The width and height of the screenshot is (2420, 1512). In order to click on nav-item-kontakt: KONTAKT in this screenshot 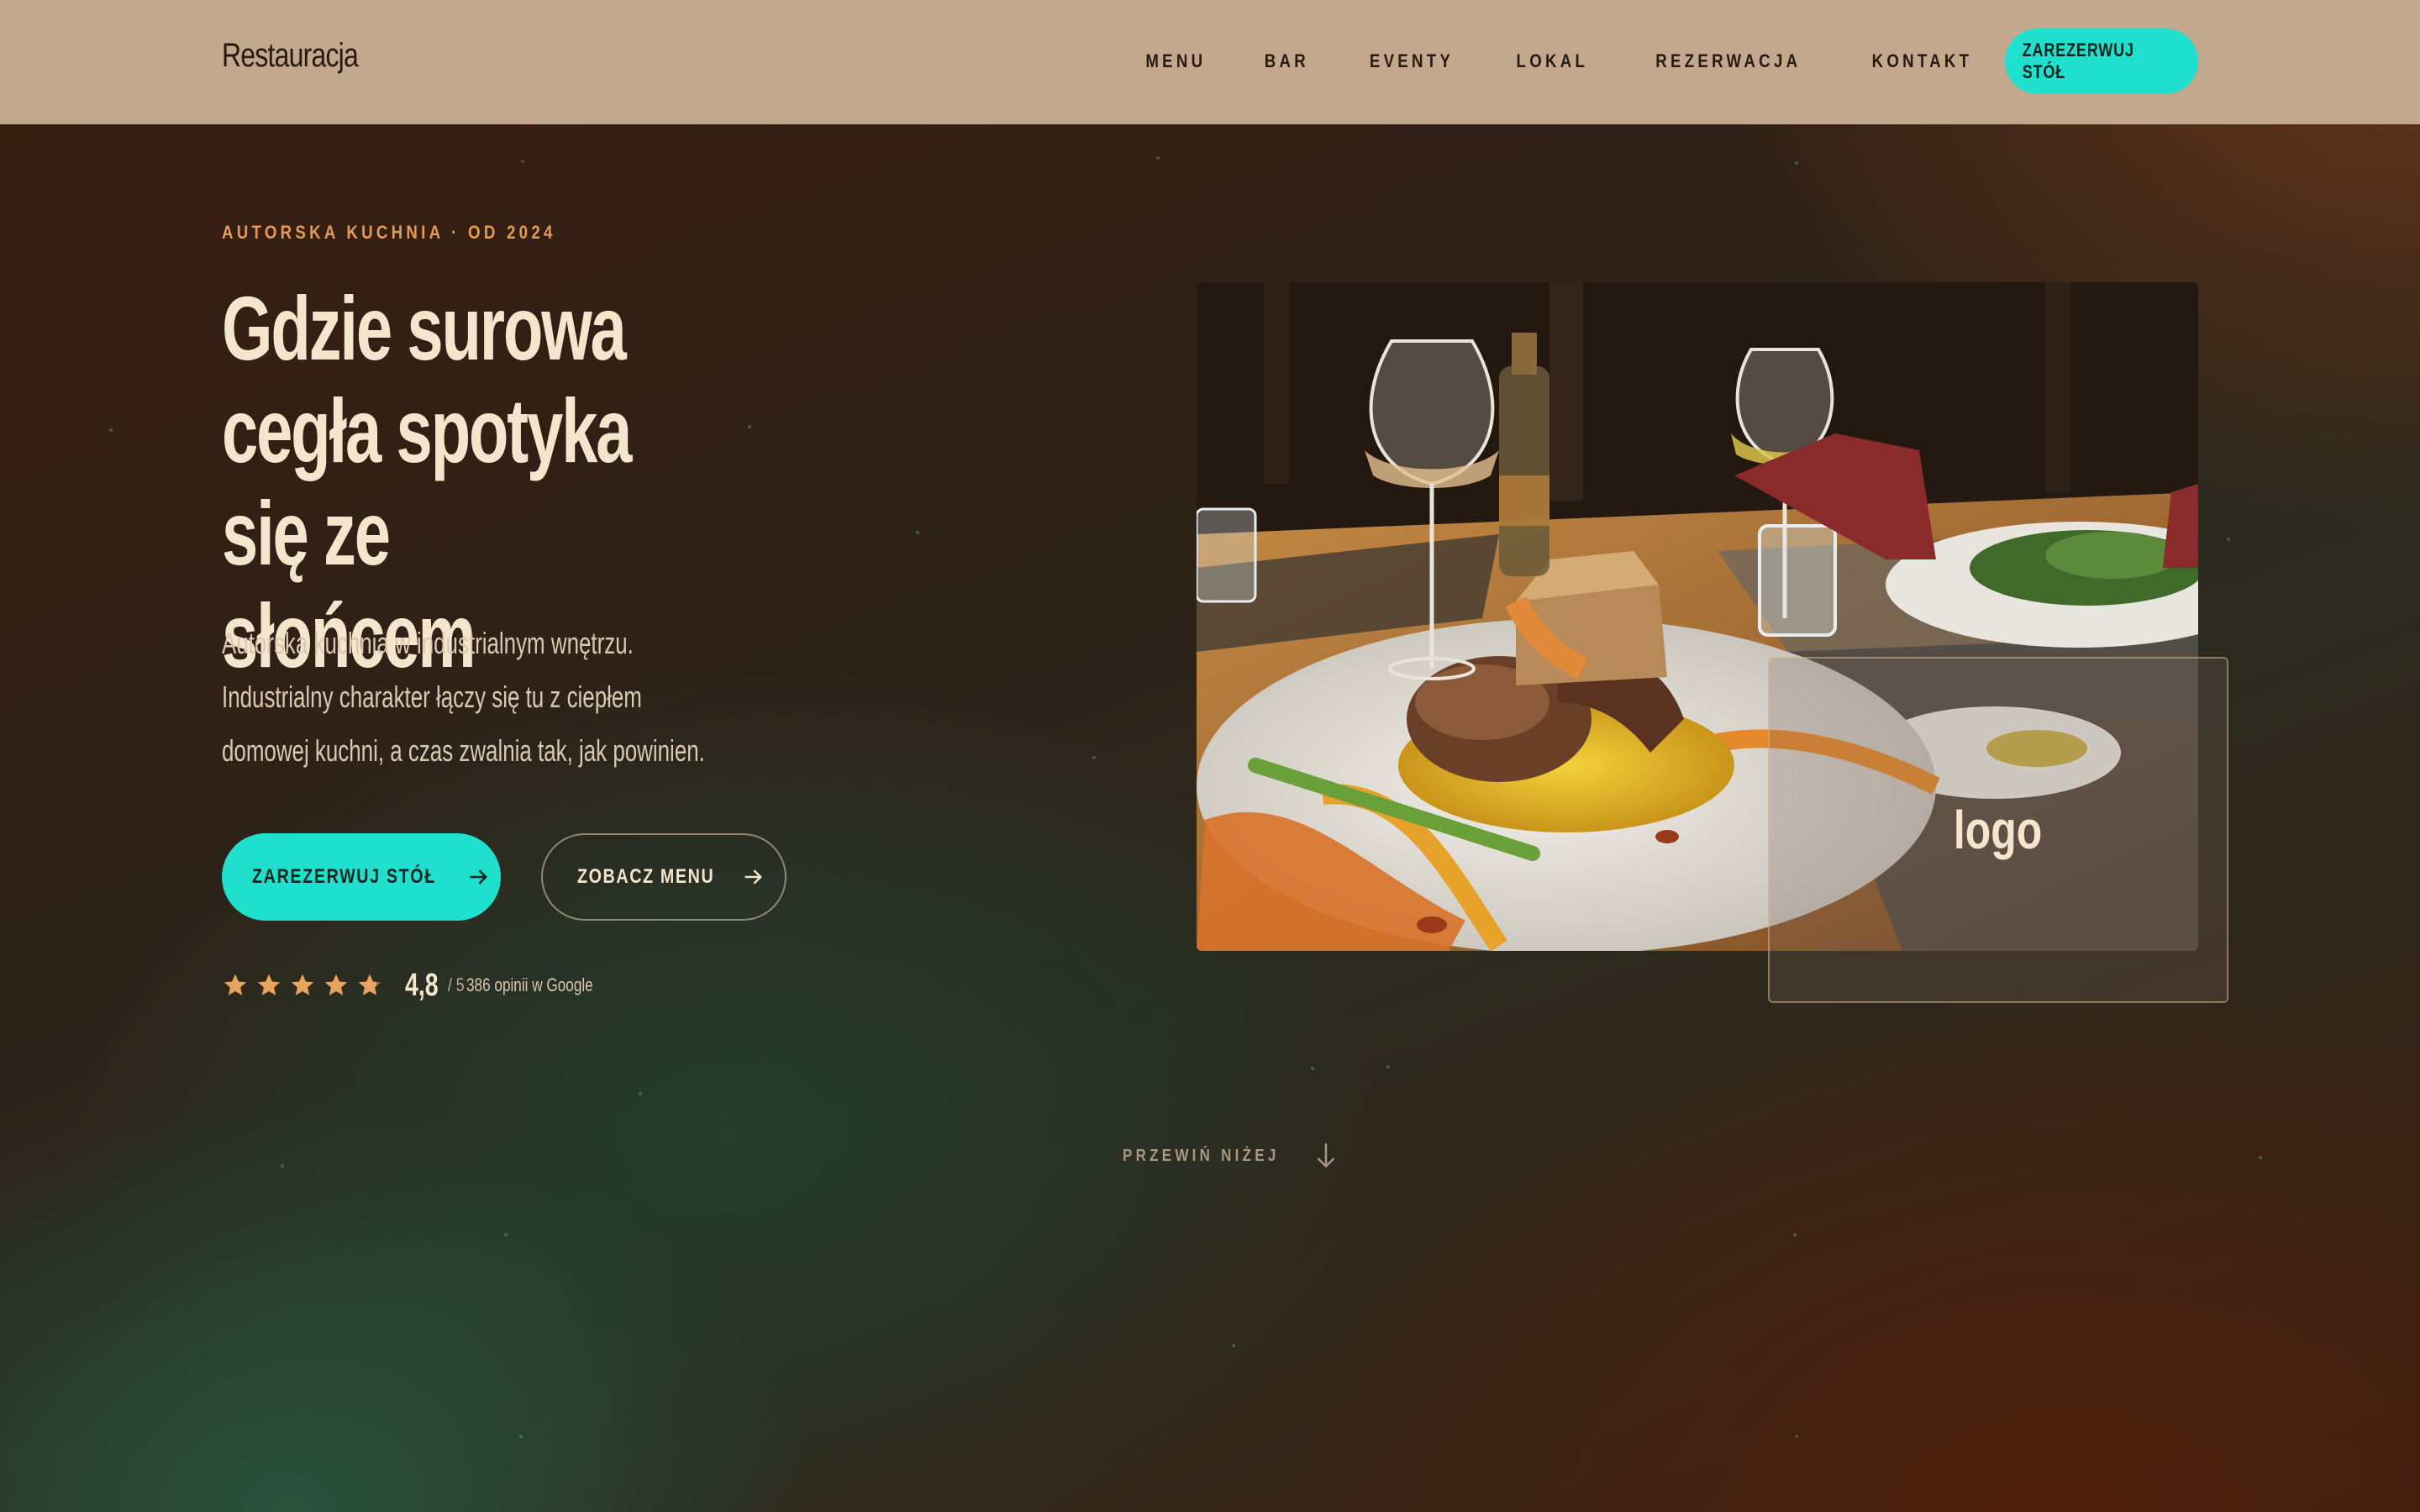, I will do `click(1922, 61)`.